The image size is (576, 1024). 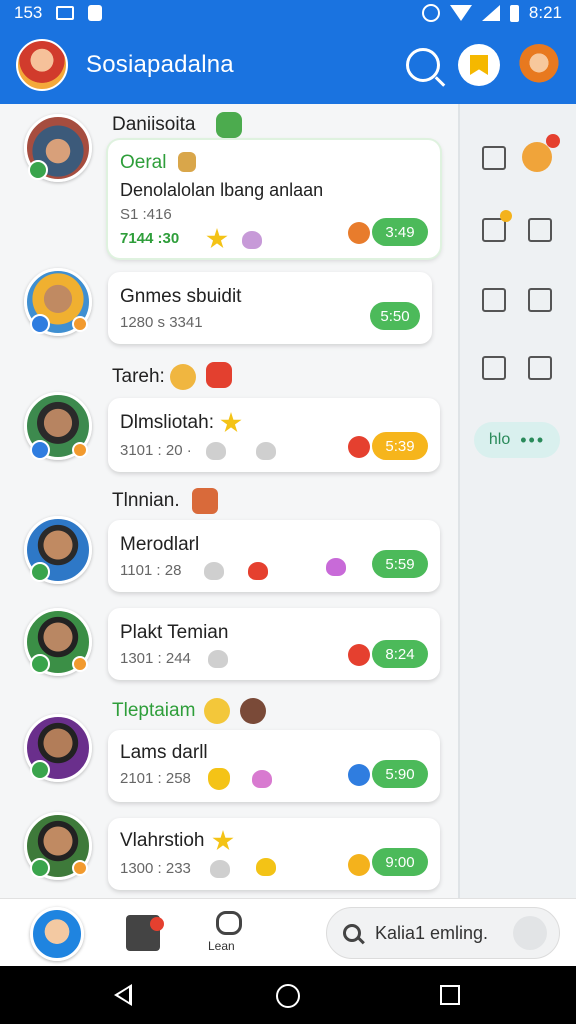 What do you see at coordinates (205, 501) in the screenshot?
I see `character-icon` at bounding box center [205, 501].